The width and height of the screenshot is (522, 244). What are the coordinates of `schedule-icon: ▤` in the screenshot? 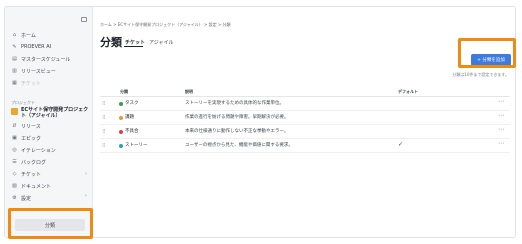 It's located at (14, 59).